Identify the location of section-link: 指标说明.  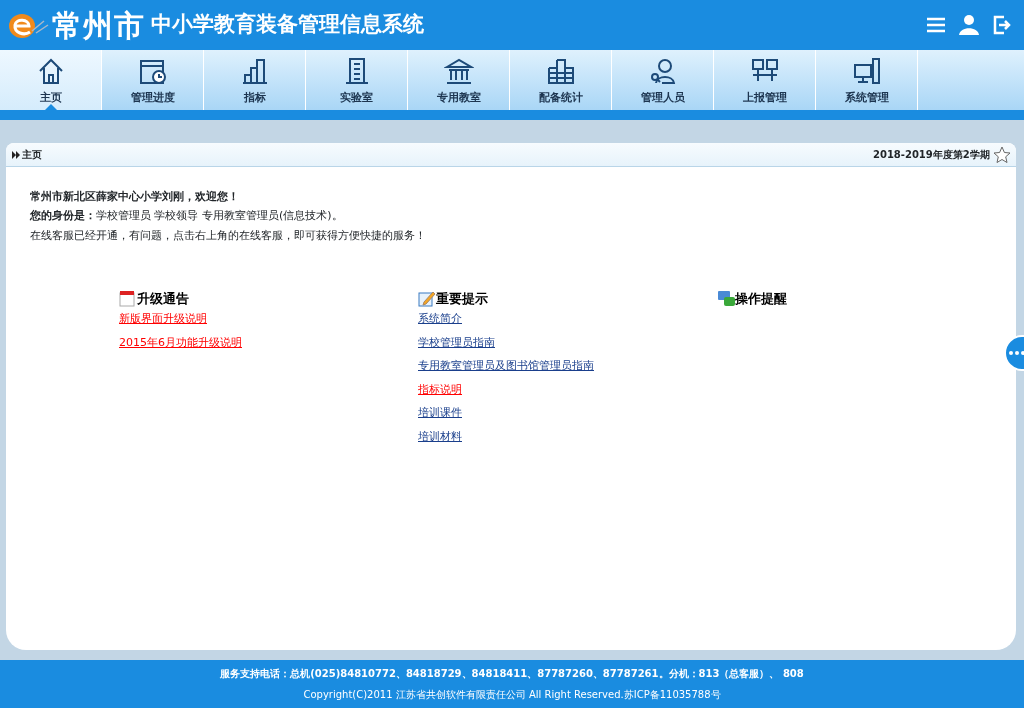
(567, 390).